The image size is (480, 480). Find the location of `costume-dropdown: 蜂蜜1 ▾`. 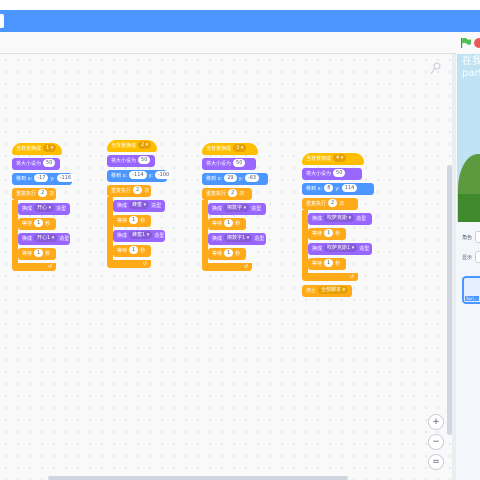

costume-dropdown: 蜂蜜1 ▾ is located at coordinates (141, 234).